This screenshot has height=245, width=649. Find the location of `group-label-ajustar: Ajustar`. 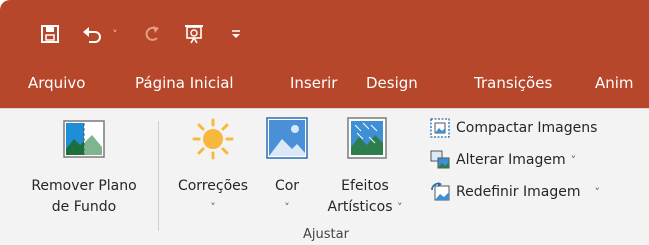

group-label-ajustar: Ajustar is located at coordinates (326, 234).